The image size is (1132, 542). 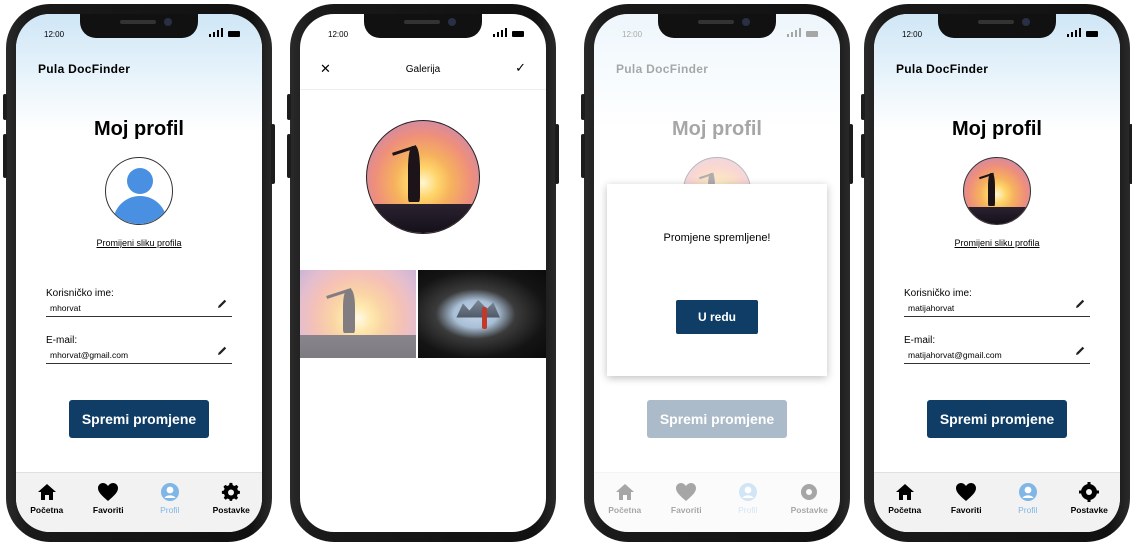 I want to click on selected-photo-preview, so click(x=423, y=177).